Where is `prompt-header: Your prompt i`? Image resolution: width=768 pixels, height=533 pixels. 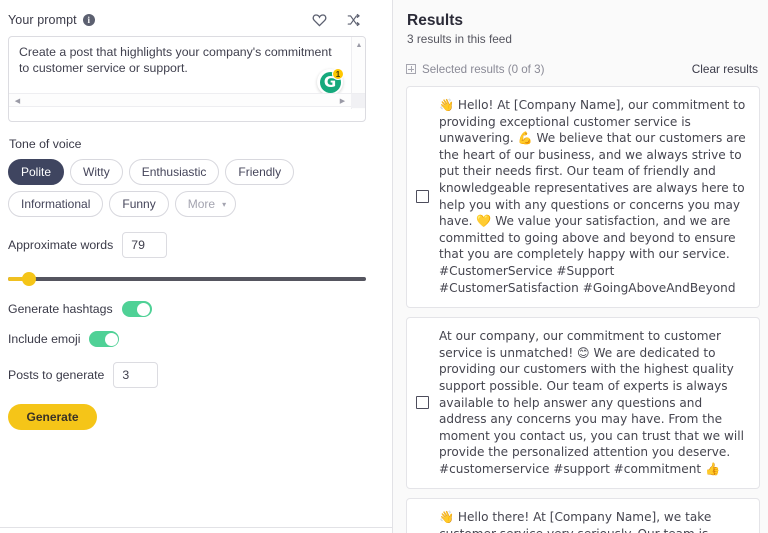
prompt-header: Your prompt i is located at coordinates (188, 20).